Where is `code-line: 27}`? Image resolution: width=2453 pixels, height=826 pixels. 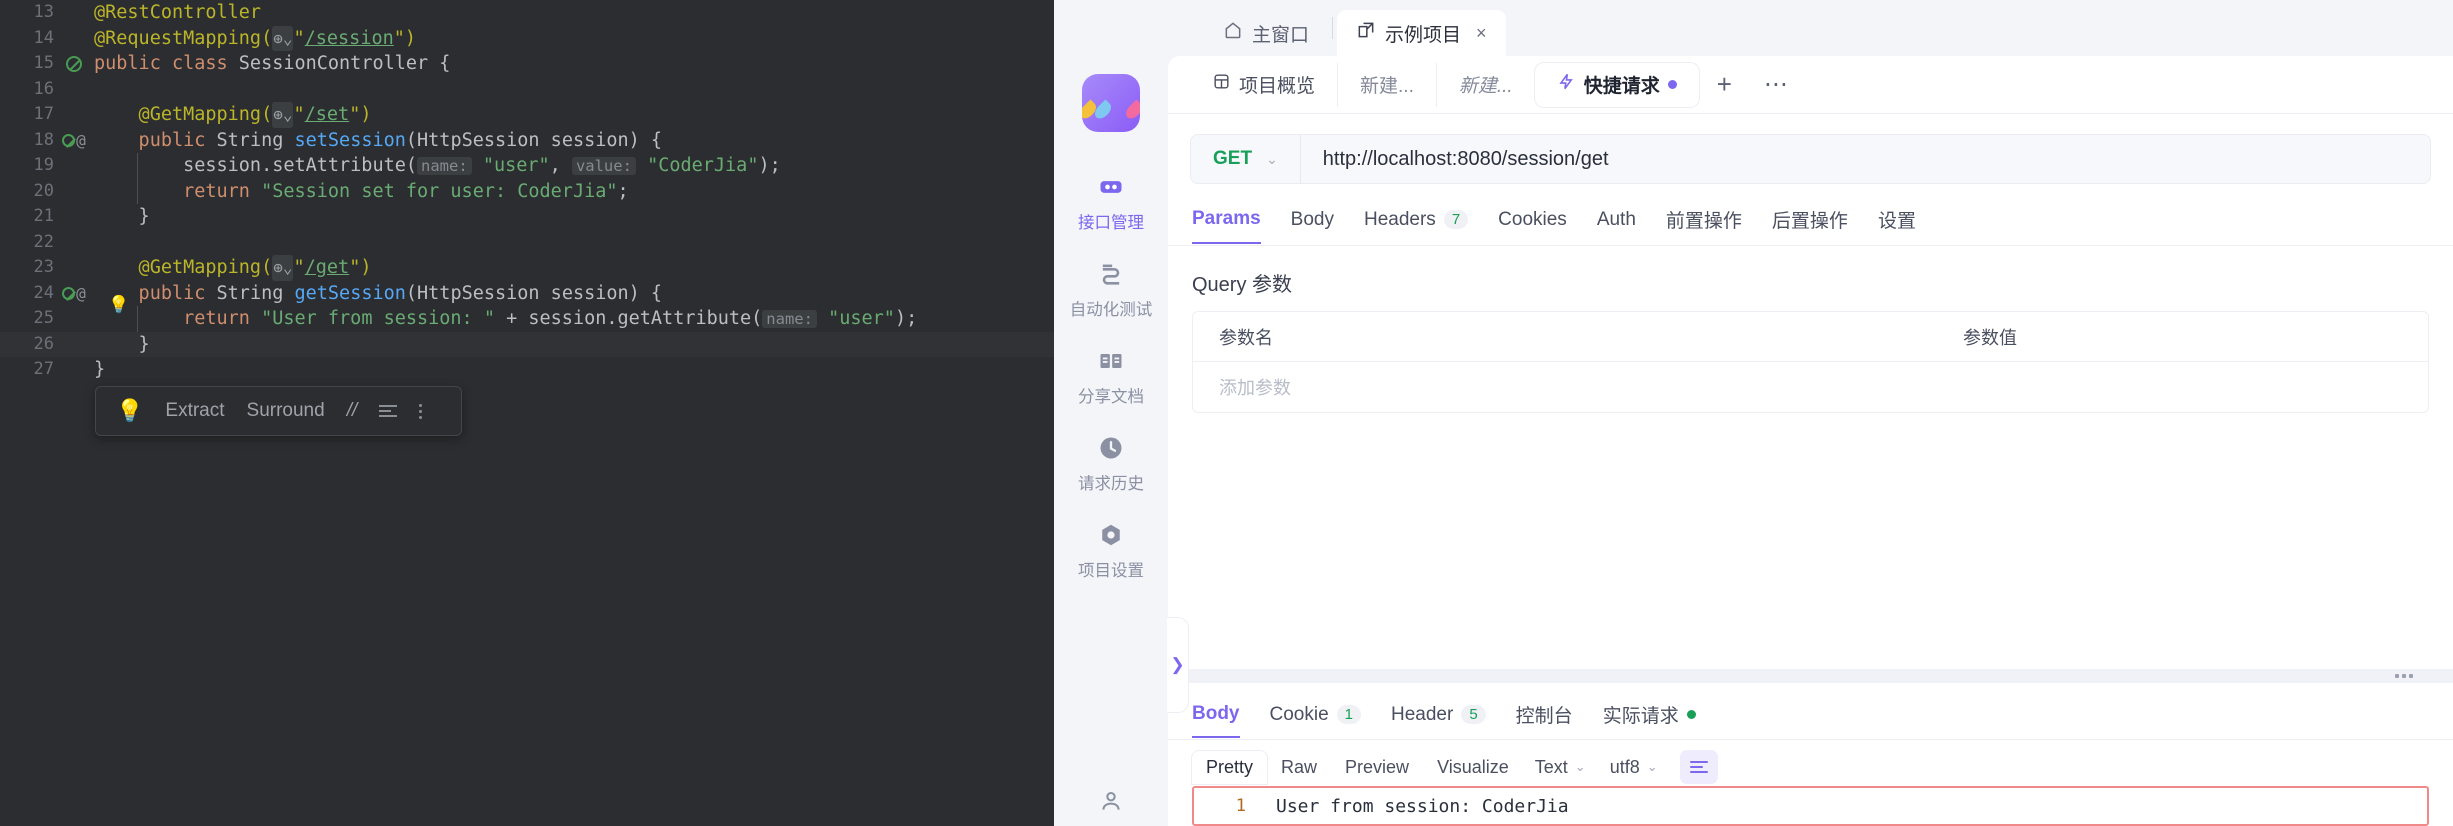
code-line: 27} is located at coordinates (527, 370).